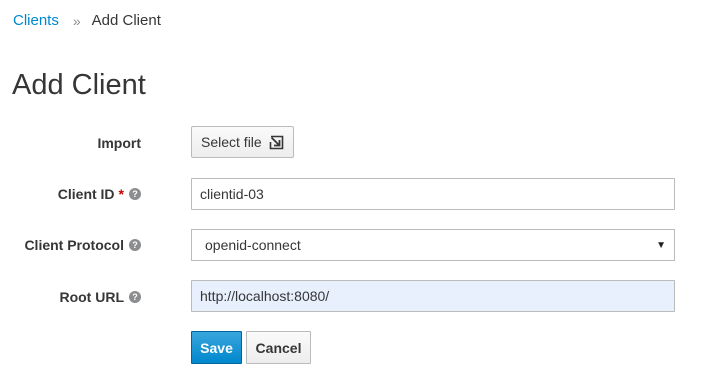  What do you see at coordinates (216, 347) in the screenshot?
I see `save-button: Save` at bounding box center [216, 347].